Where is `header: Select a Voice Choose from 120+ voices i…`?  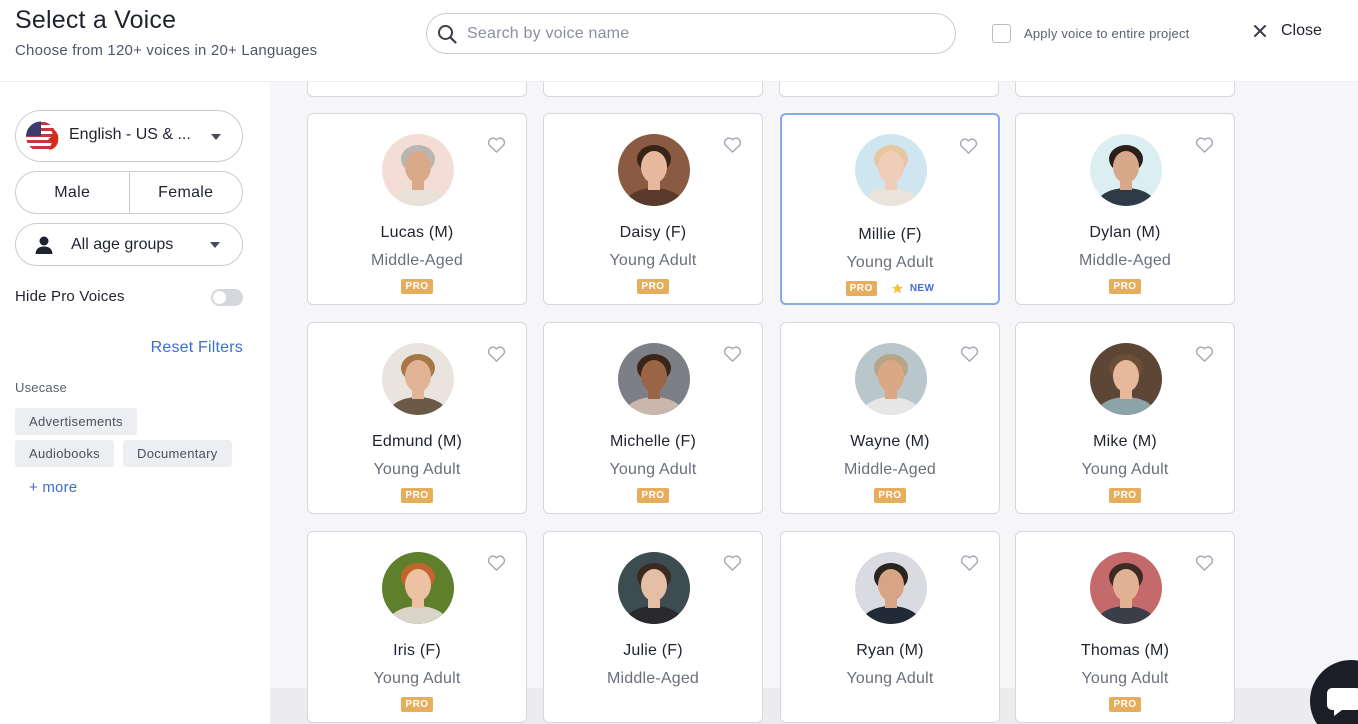
header: Select a Voice Choose from 120+ voices i… is located at coordinates (679, 41).